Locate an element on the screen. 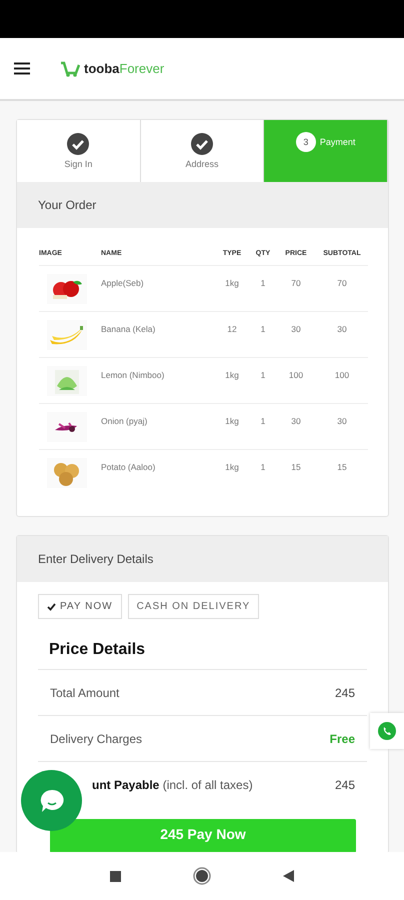 The width and height of the screenshot is (404, 900). table-cell-text: Potato (Aaloo) is located at coordinates (128, 466).